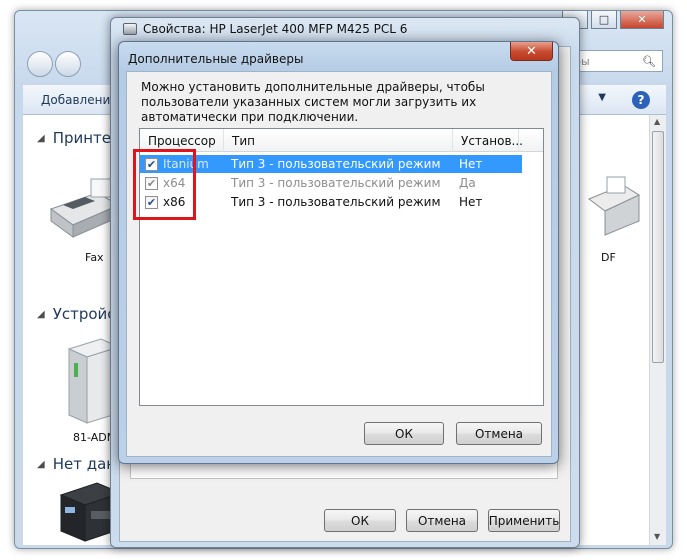  Describe the element at coordinates (216, 59) in the screenshot. I see `drivers-title: Дополнительные драйверы` at that location.